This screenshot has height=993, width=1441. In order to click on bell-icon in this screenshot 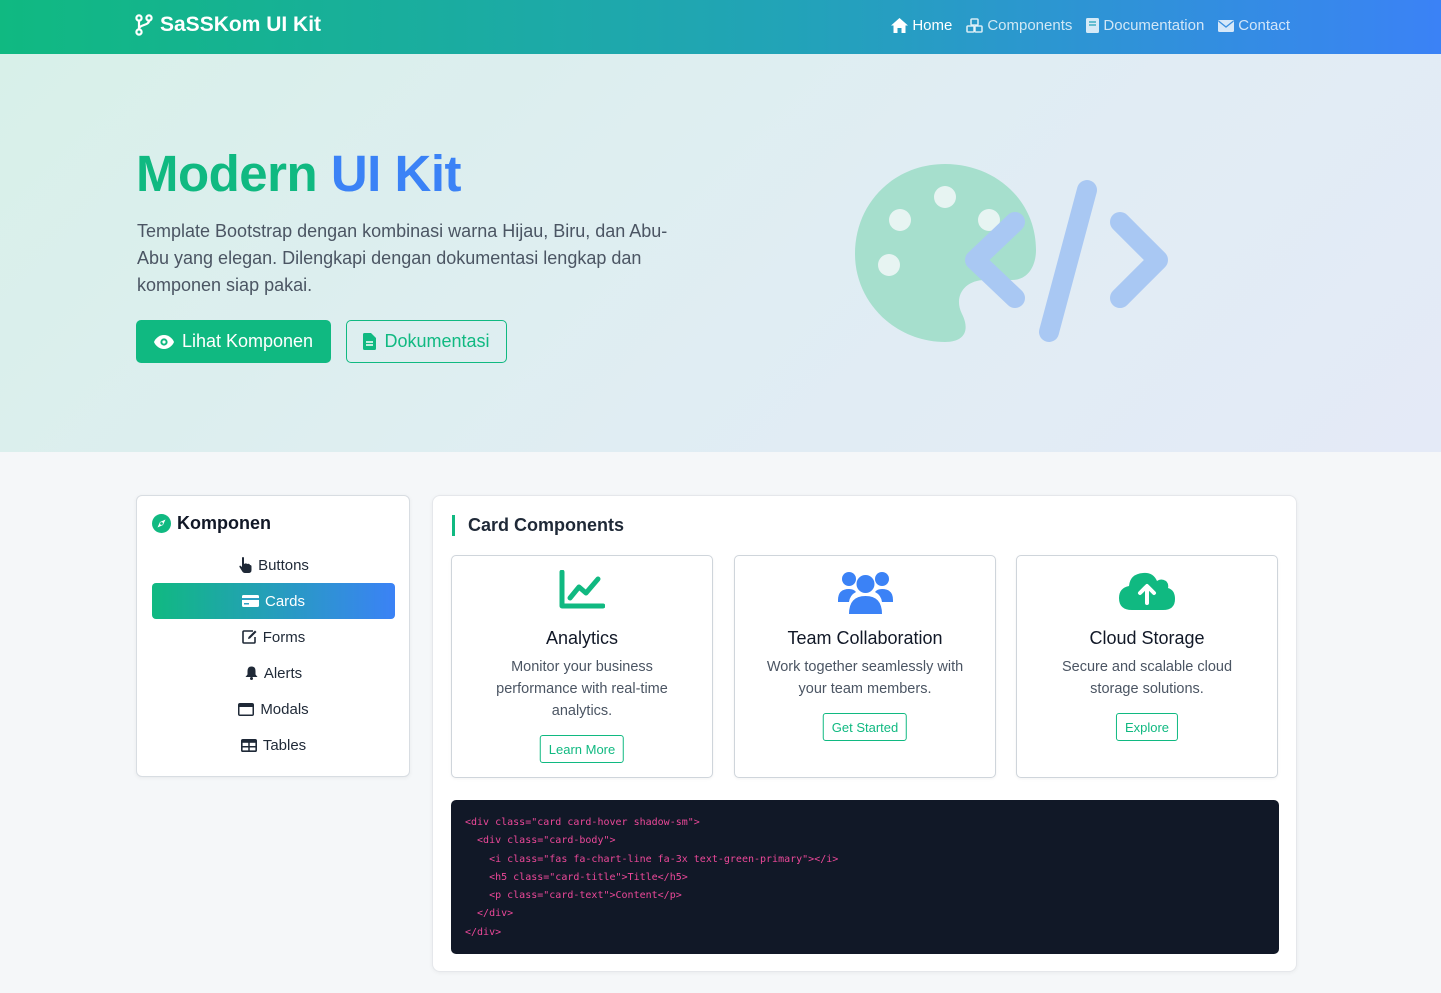, I will do `click(251, 673)`.